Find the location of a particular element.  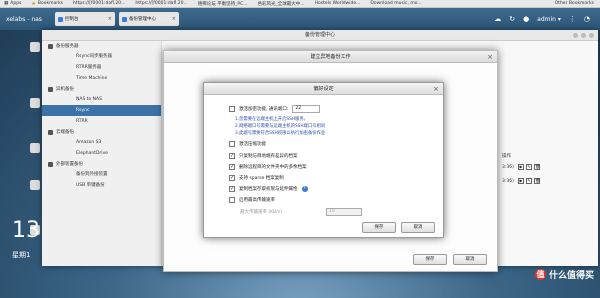

sidebar-item-rsync-server: Rsync同步服务器 is located at coordinates (101, 56).